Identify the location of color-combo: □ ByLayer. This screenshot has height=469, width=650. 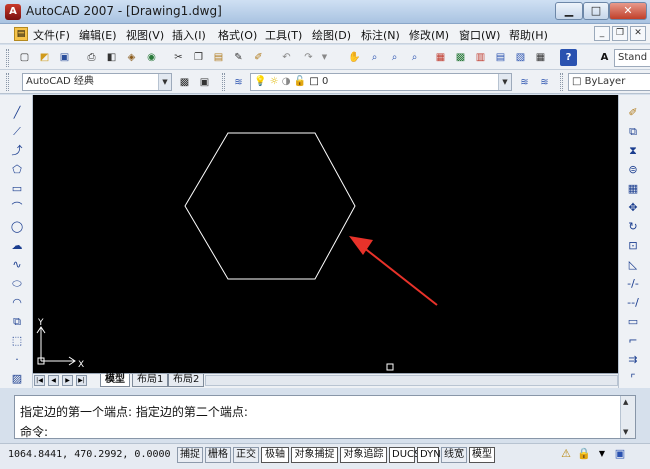
(609, 82).